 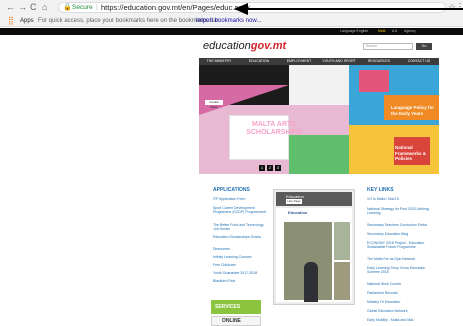 I want to click on banner-artwork-top, so click(x=374, y=81).